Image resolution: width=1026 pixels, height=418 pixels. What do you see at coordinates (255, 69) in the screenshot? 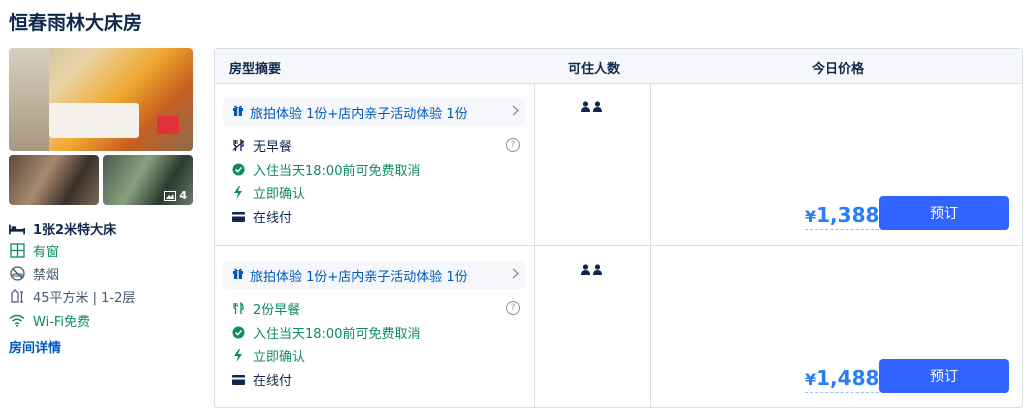
I see `header-summary: 房型摘要` at bounding box center [255, 69].